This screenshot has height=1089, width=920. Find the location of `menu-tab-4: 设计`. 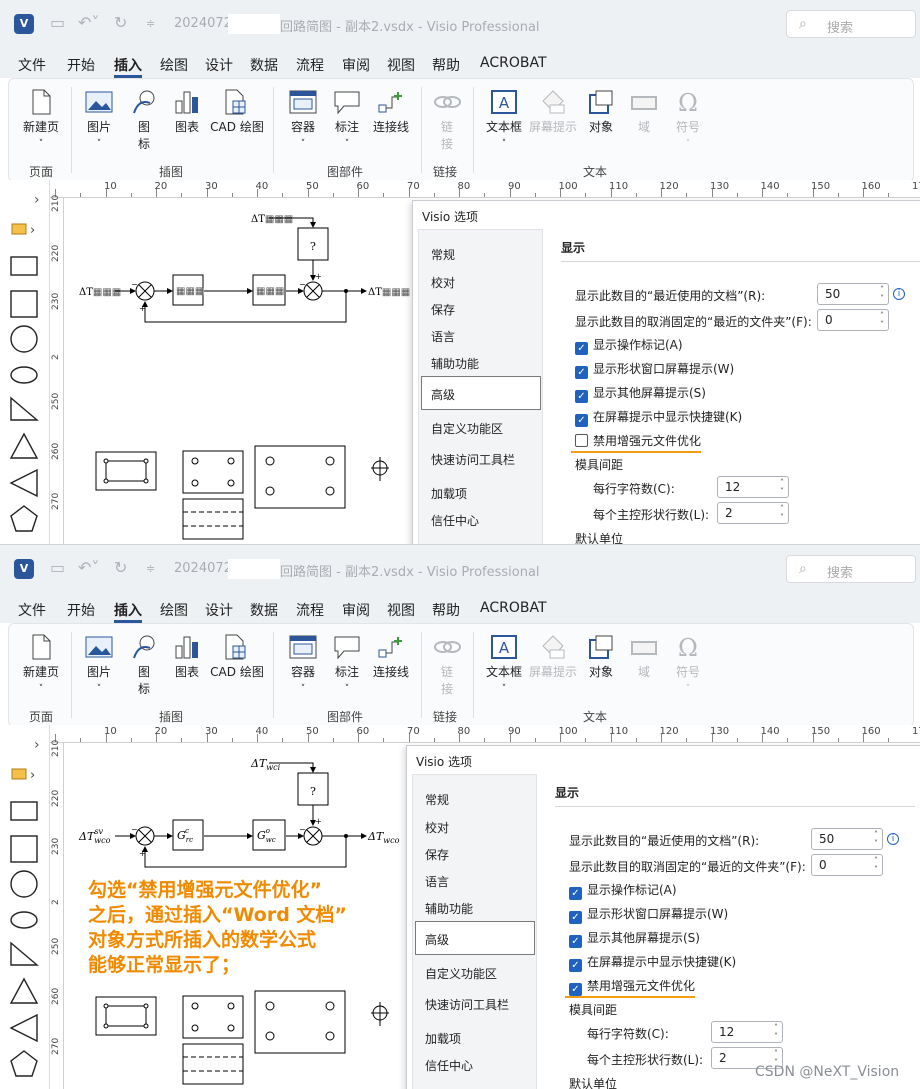

menu-tab-4: 设计 is located at coordinates (219, 610).